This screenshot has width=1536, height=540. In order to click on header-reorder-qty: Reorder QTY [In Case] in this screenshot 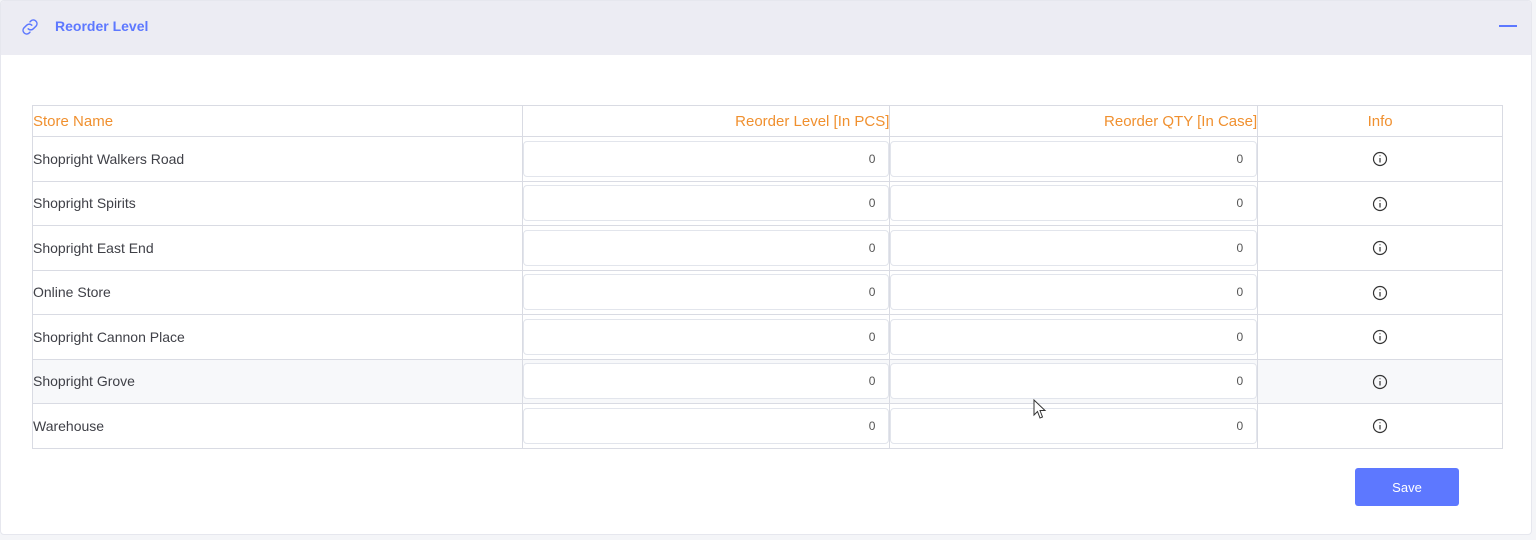, I will do `click(1074, 121)`.